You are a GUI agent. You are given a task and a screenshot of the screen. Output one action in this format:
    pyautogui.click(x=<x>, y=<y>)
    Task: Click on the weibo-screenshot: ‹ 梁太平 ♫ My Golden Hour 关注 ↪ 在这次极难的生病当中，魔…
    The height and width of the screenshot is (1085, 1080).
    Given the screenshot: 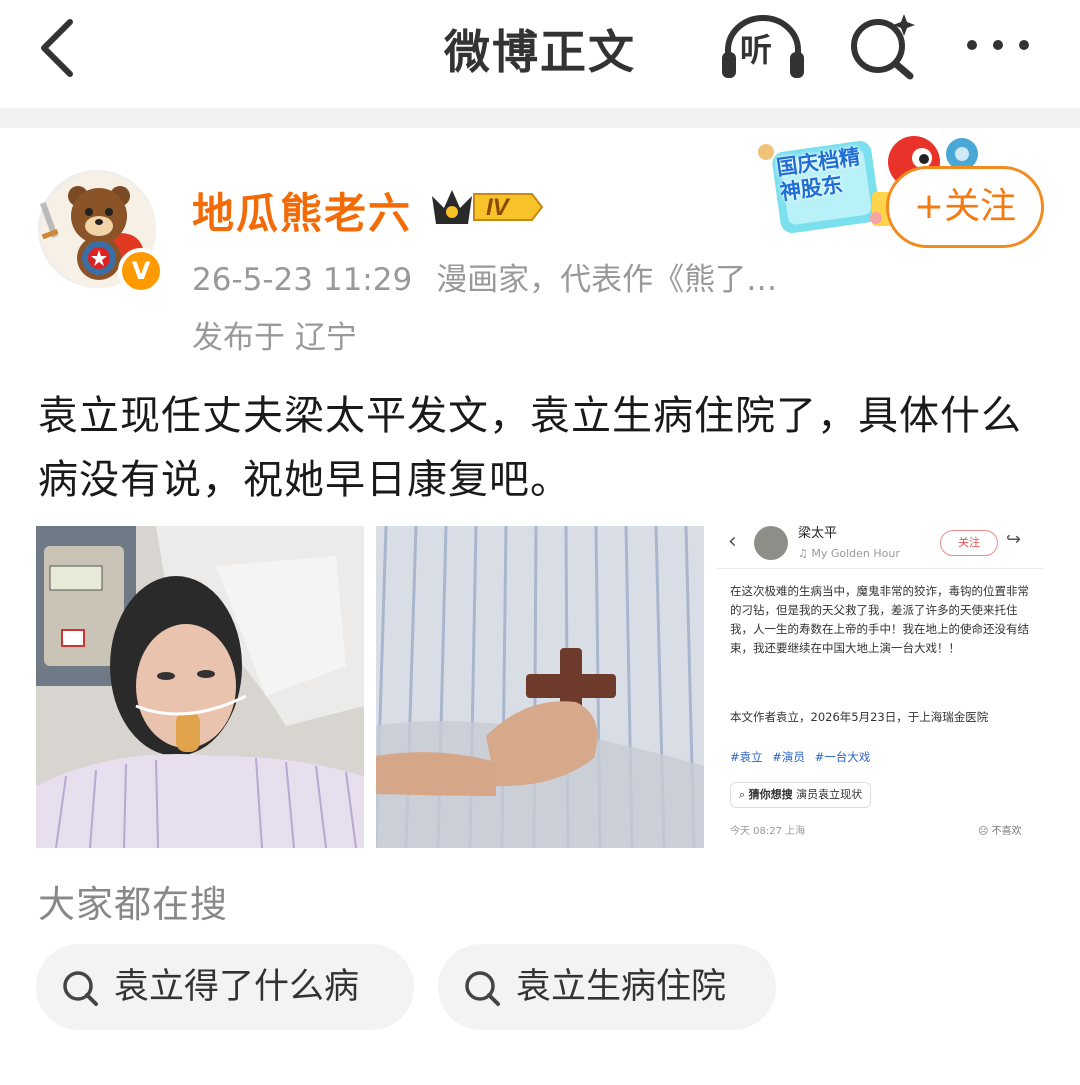 What is the action you would take?
    pyautogui.click(x=880, y=687)
    